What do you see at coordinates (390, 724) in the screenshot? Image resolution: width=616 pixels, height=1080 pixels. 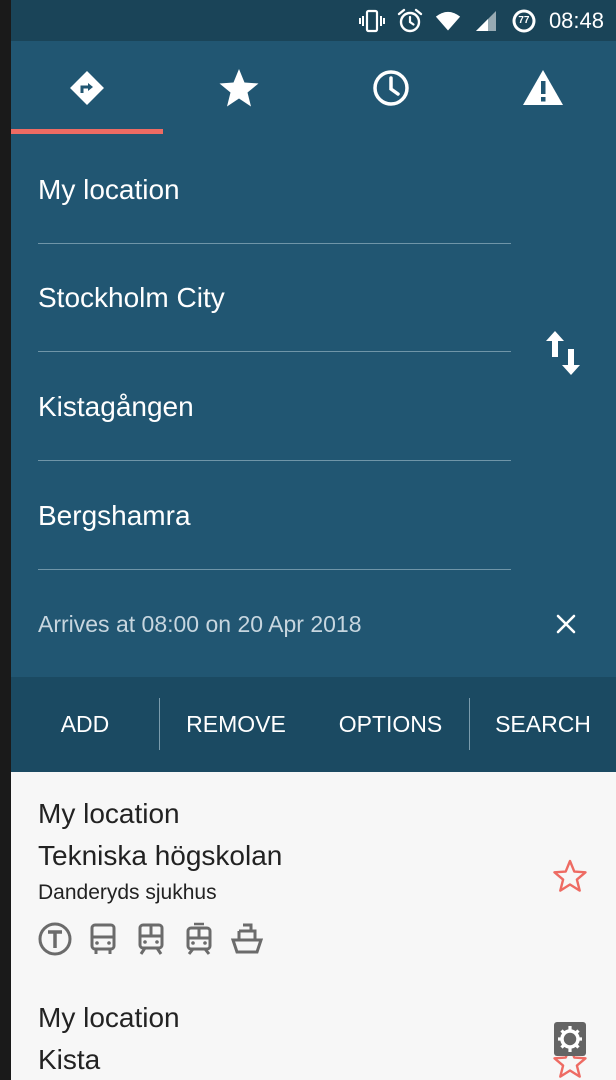 I see `options-button: OPTIONS` at bounding box center [390, 724].